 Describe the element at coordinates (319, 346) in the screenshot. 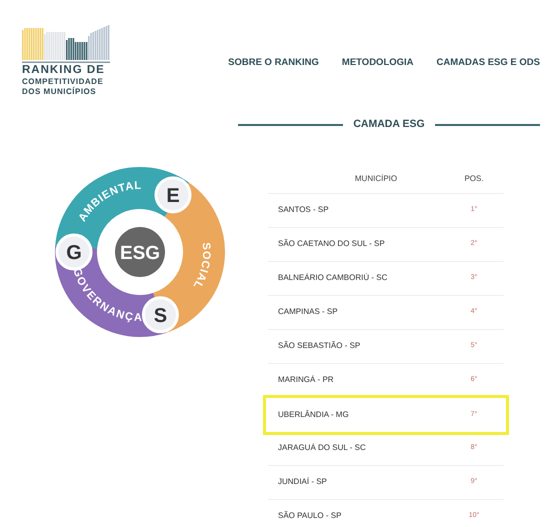

I see `municipality-cell-text: SÃO SEBASTIÃO - SP` at that location.